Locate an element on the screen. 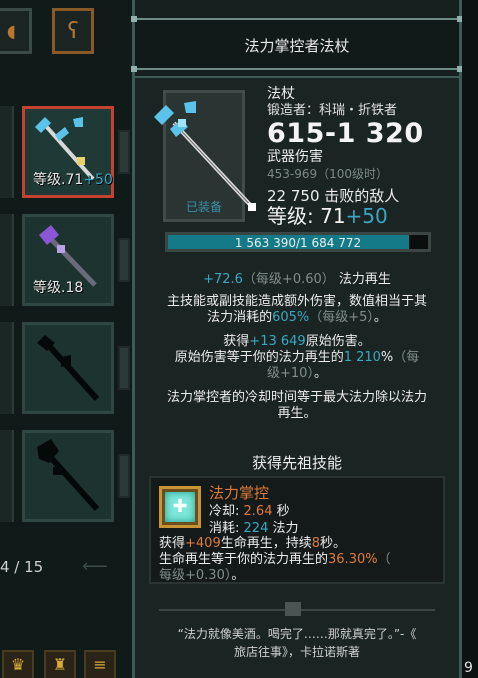 The image size is (478, 678). stack-button: ≡ is located at coordinates (100, 664).